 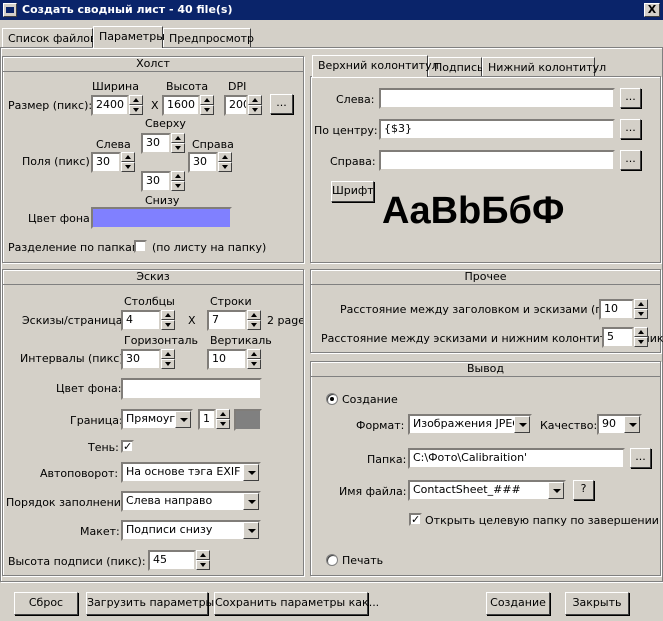 I want to click on margin-bottom-input: 30, so click(x=156, y=181).